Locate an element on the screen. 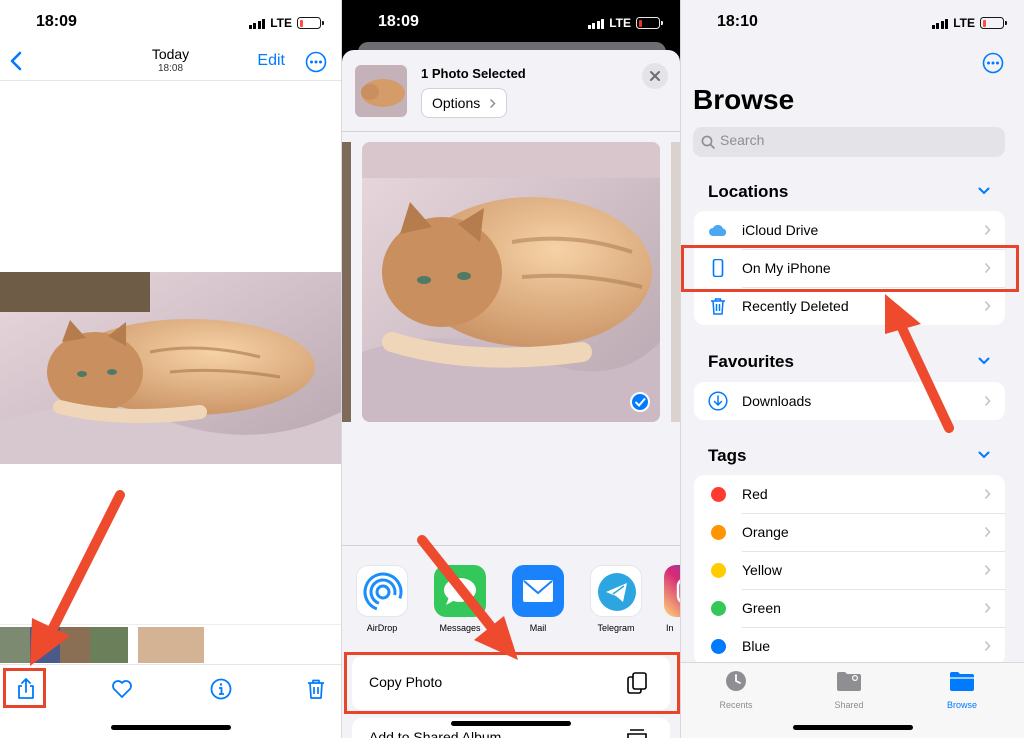 The width and height of the screenshot is (1024, 738). separator is located at coordinates (511, 545).